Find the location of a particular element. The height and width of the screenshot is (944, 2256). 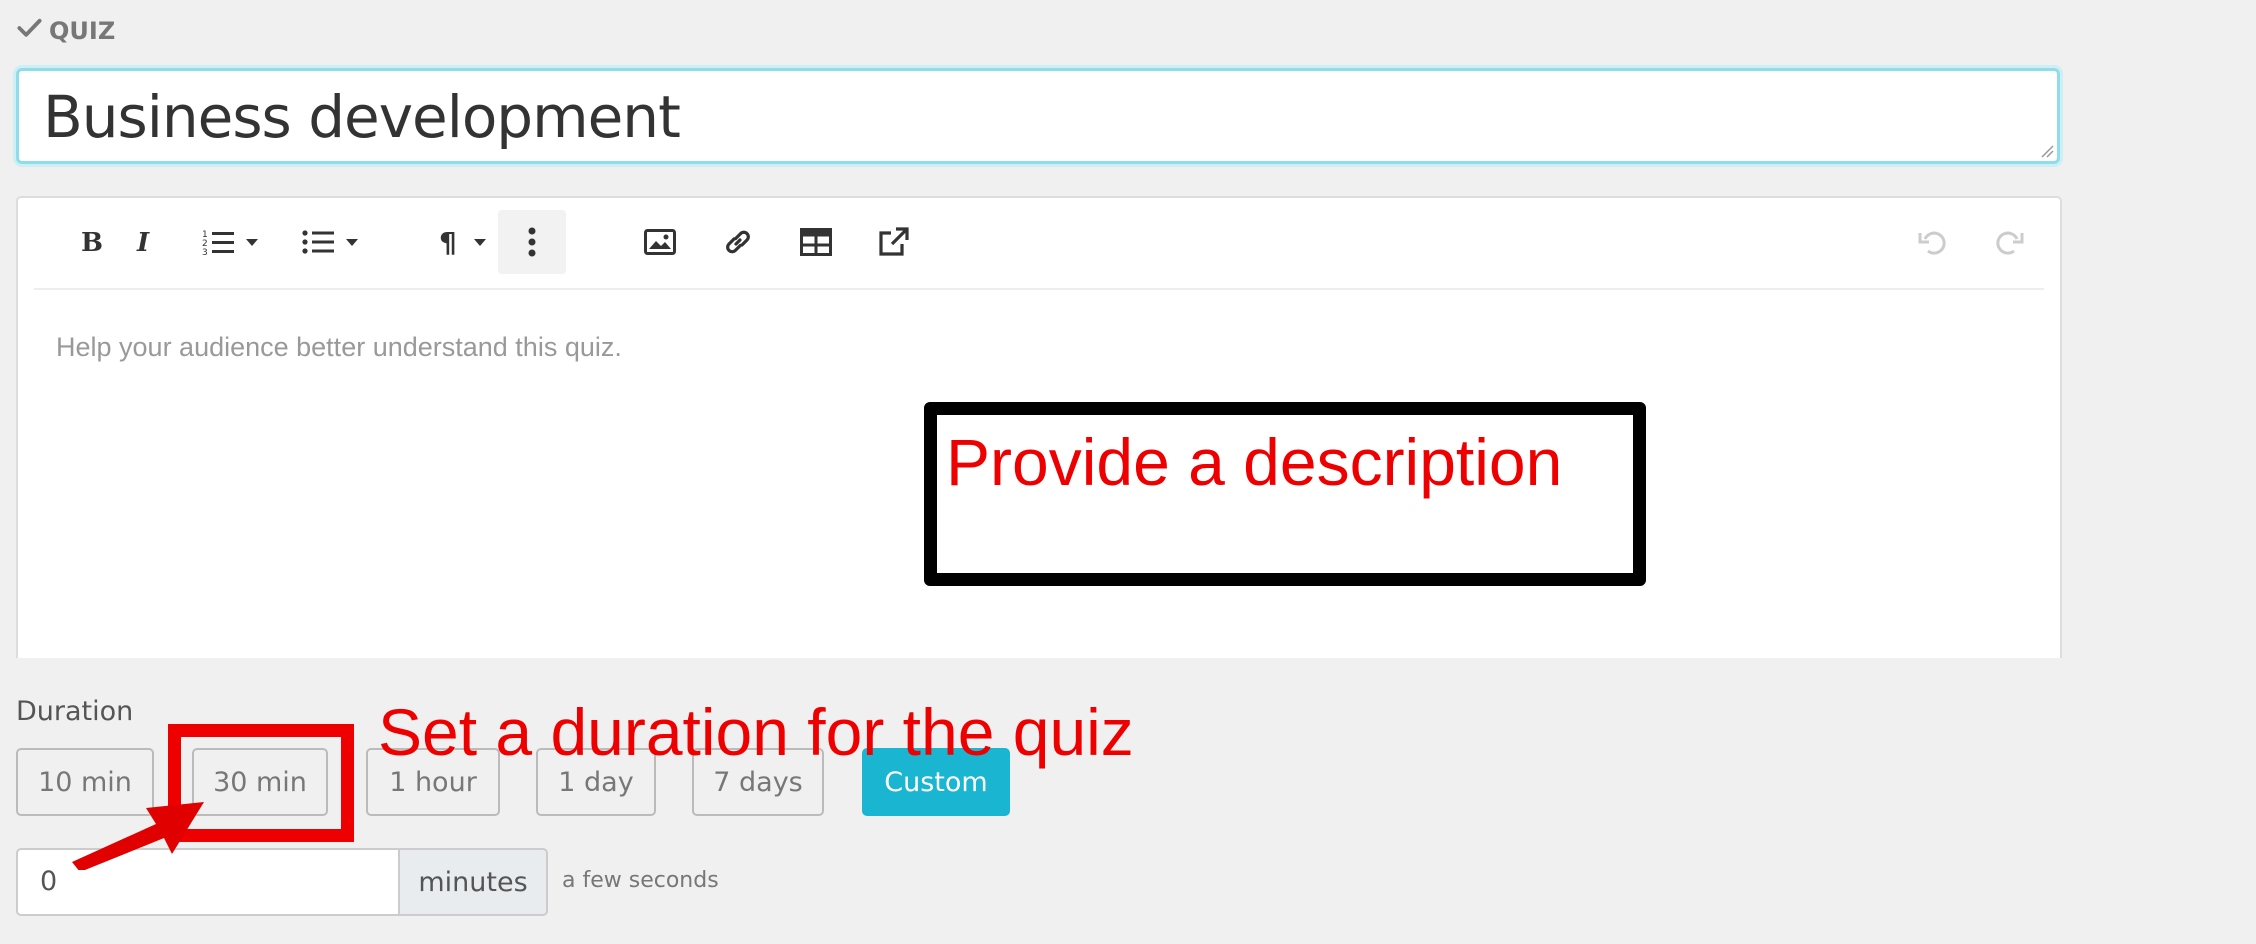

resize-grip-icon is located at coordinates (2047, 151).